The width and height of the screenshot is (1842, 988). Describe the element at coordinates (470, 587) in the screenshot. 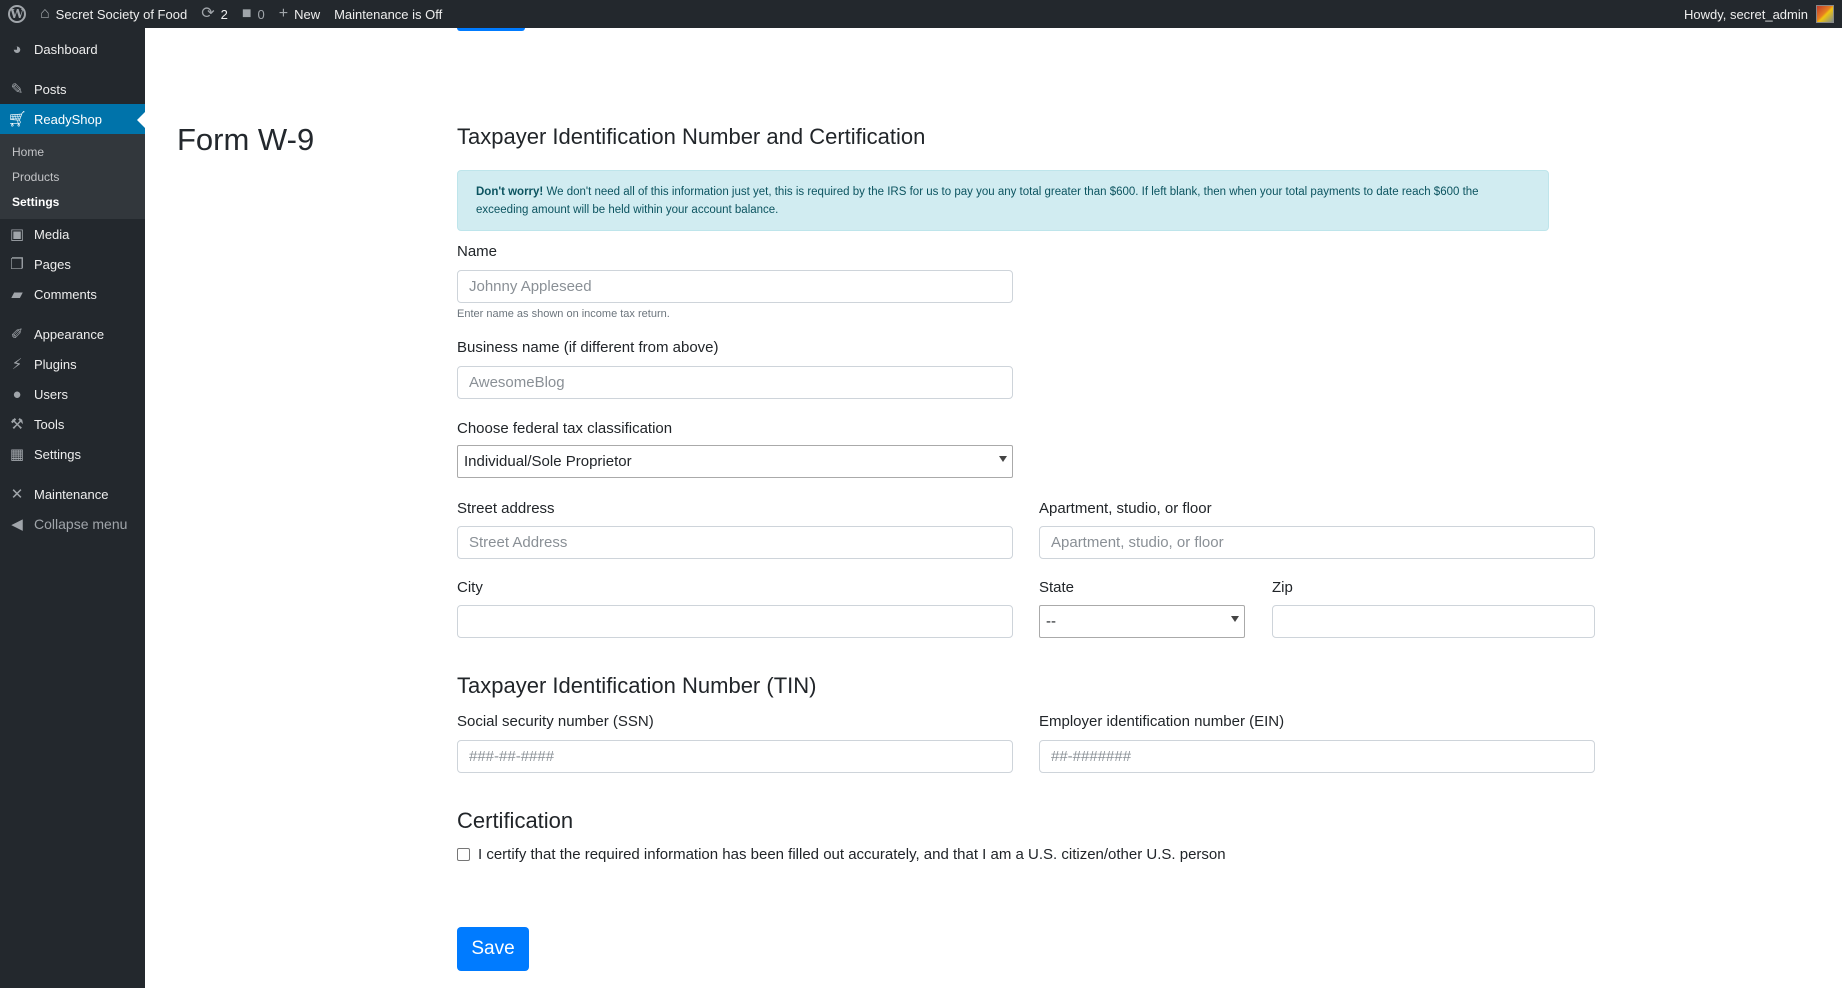

I see `city-label: City` at that location.